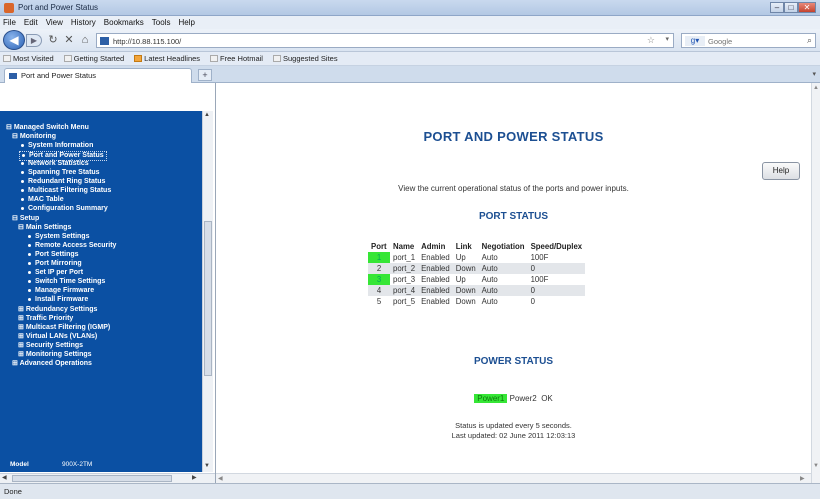  What do you see at coordinates (753, 41) in the screenshot?
I see `search-input` at bounding box center [753, 41].